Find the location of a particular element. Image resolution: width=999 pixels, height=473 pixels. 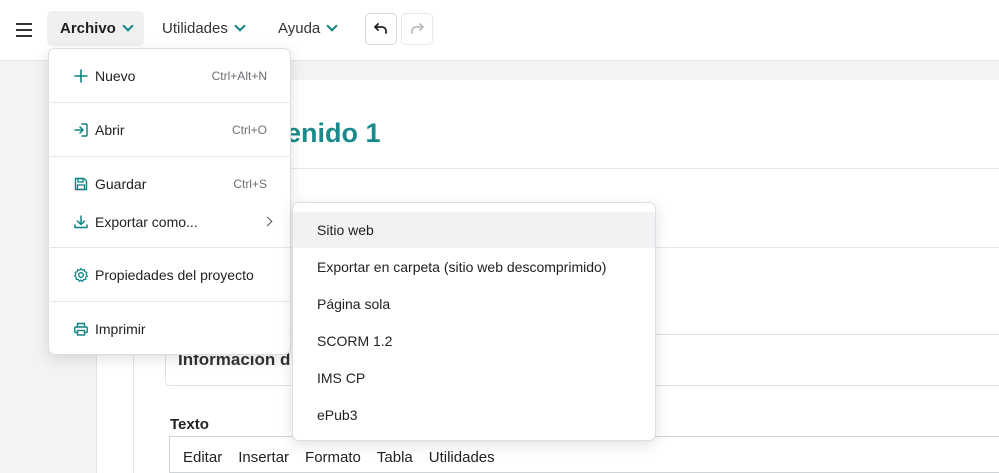

shortcut-abrir: Ctrl+O is located at coordinates (249, 130).